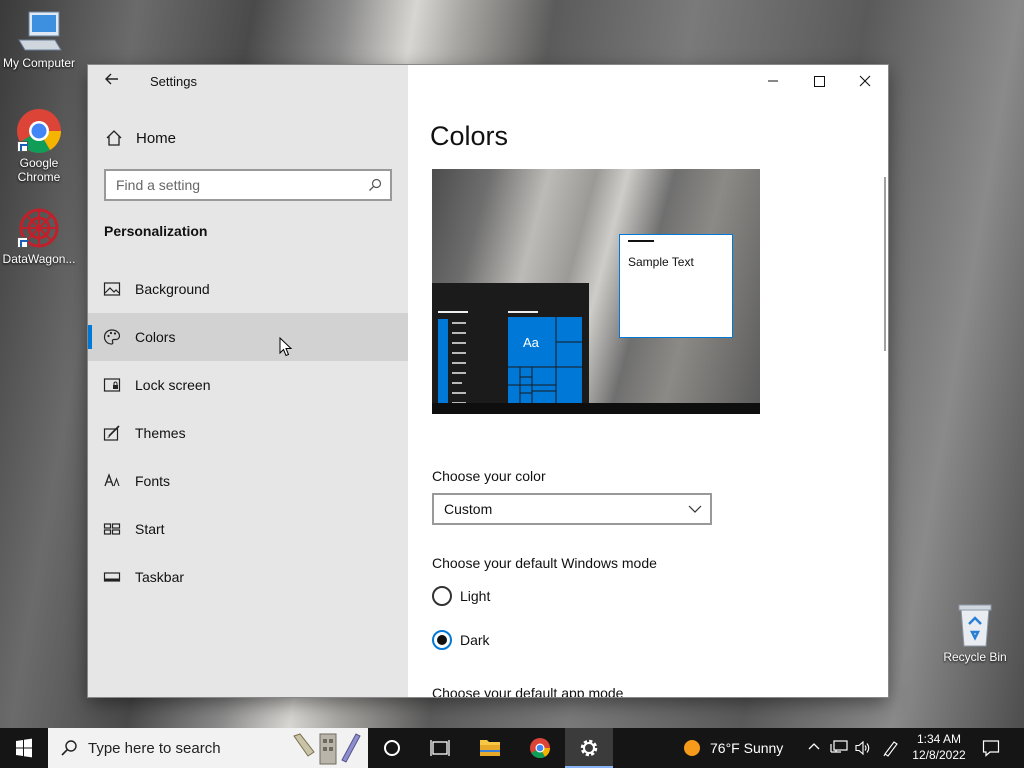  Describe the element at coordinates (469, 136) in the screenshot. I see `page-title: Colors` at that location.